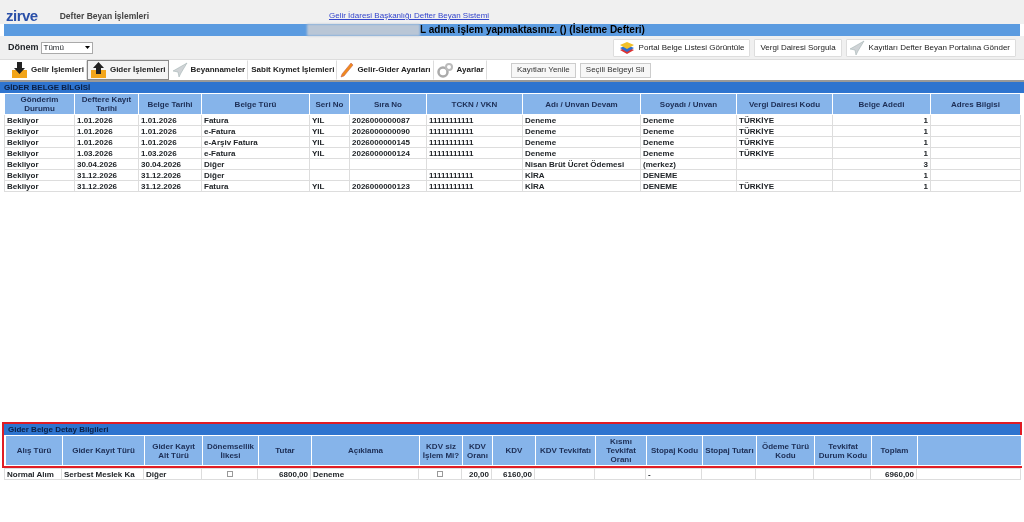 The image size is (1024, 522). Describe the element at coordinates (388, 120) in the screenshot. I see `table-cell: 2026000000087` at that location.